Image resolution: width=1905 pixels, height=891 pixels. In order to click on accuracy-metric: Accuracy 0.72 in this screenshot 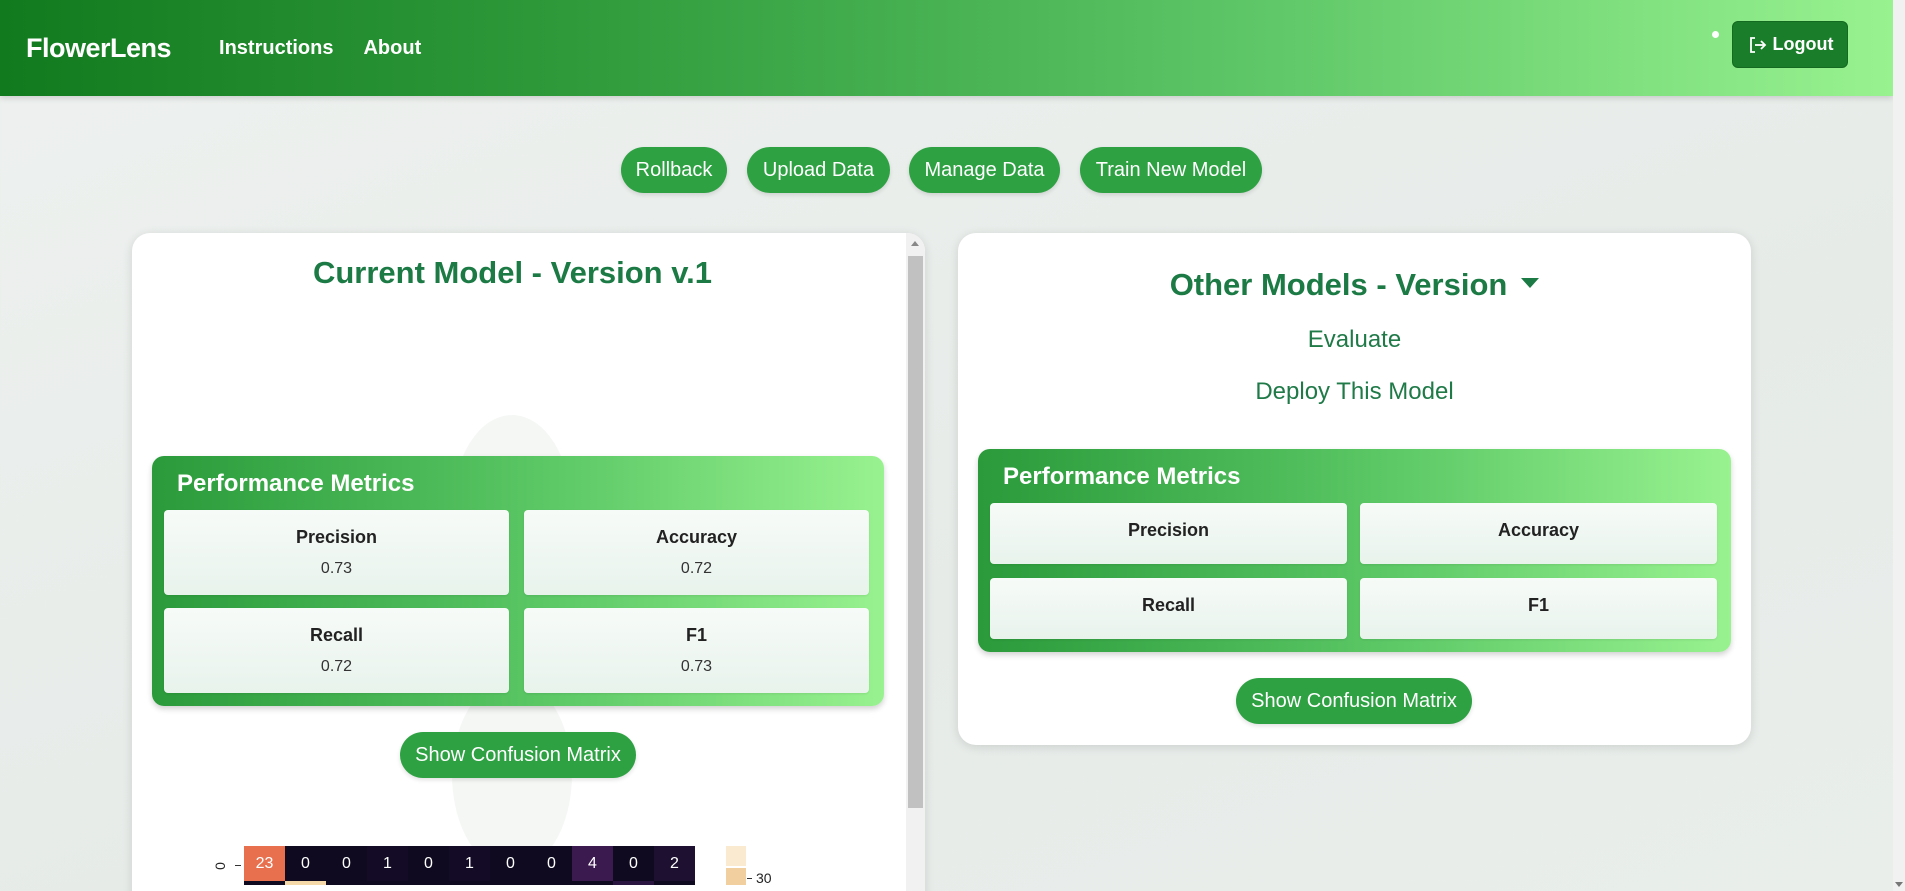, I will do `click(696, 552)`.